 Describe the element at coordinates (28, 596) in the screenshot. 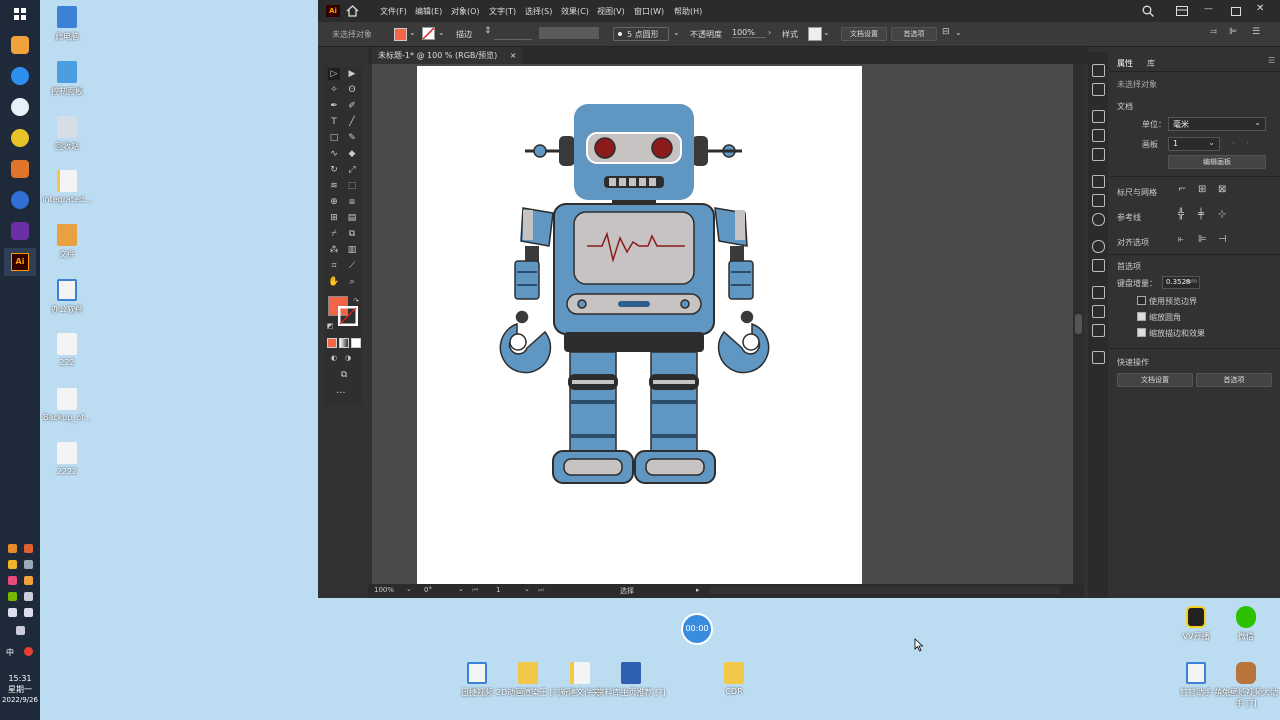

I see `tray-monitor-icon` at that location.